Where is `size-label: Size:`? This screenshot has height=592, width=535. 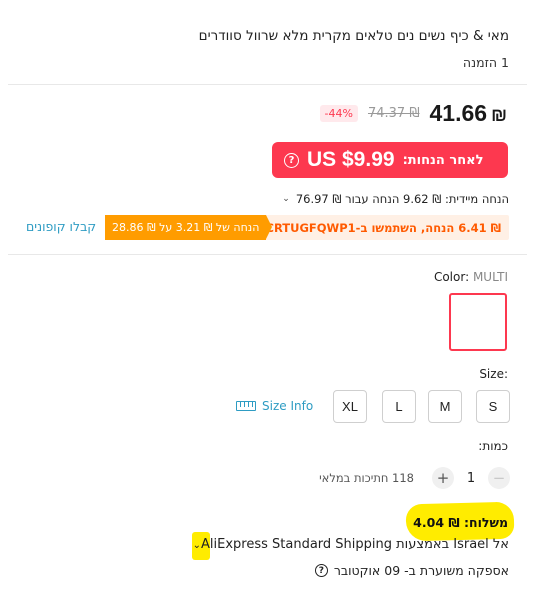
size-label: Size: is located at coordinates (493, 374).